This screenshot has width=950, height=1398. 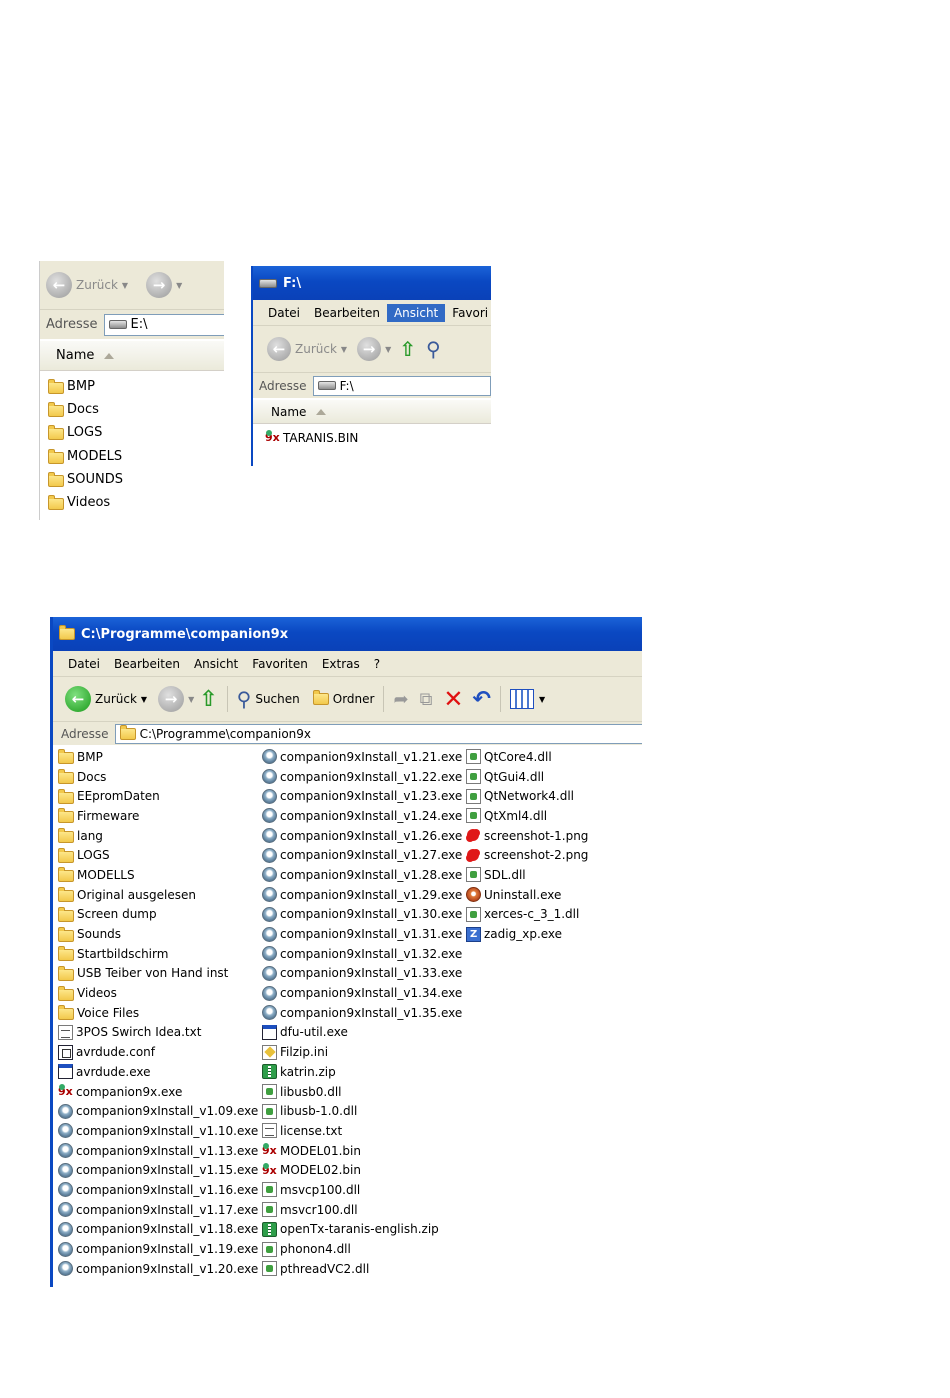 What do you see at coordinates (362, 1170) in the screenshot?
I see `file-item: MODEL02.bin` at bounding box center [362, 1170].